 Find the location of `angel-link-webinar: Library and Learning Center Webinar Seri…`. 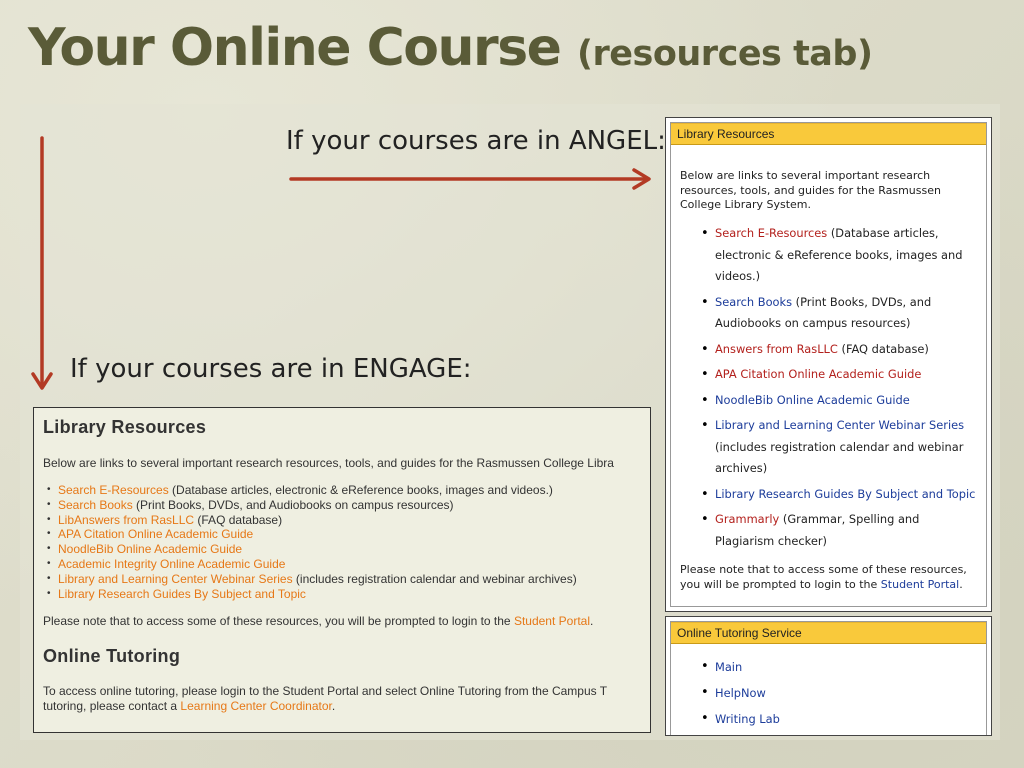

angel-link-webinar: Library and Learning Center Webinar Seri… is located at coordinates (839, 425).